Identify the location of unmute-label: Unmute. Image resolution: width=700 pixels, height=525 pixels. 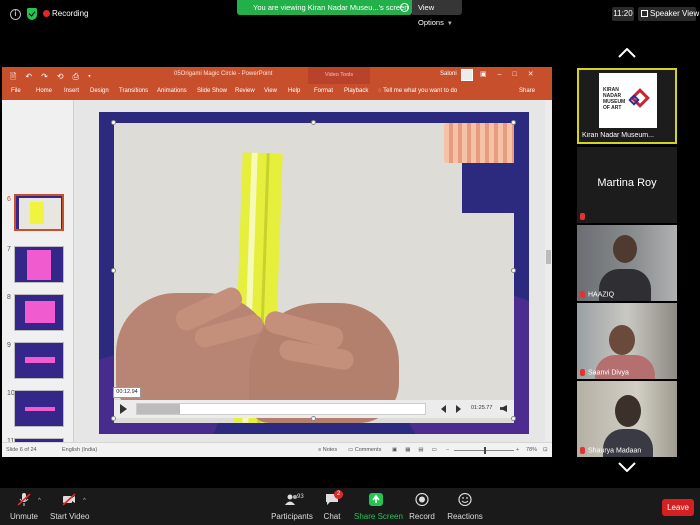
(23, 516).